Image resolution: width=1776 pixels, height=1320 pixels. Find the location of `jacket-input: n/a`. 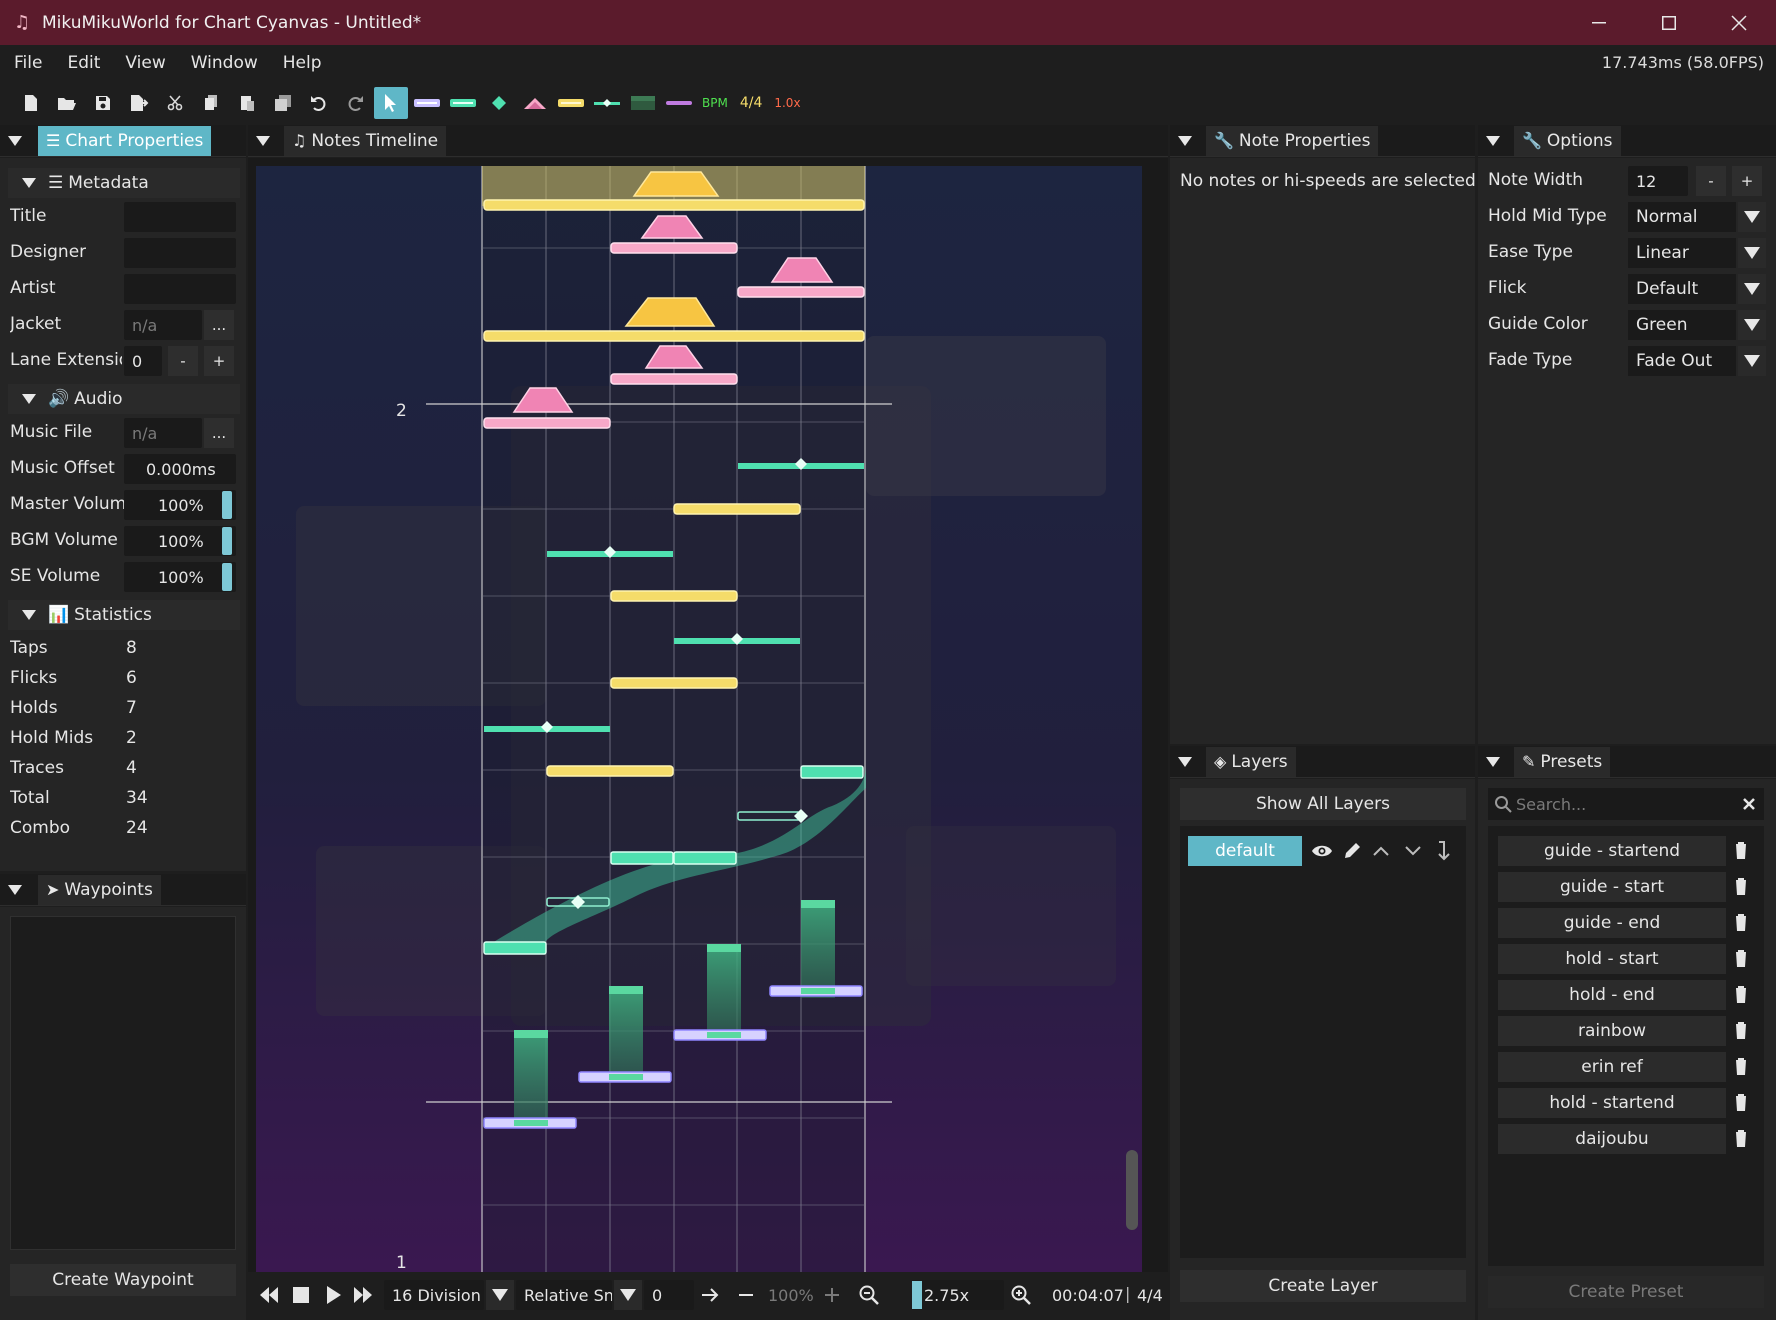

jacket-input: n/a is located at coordinates (163, 325).